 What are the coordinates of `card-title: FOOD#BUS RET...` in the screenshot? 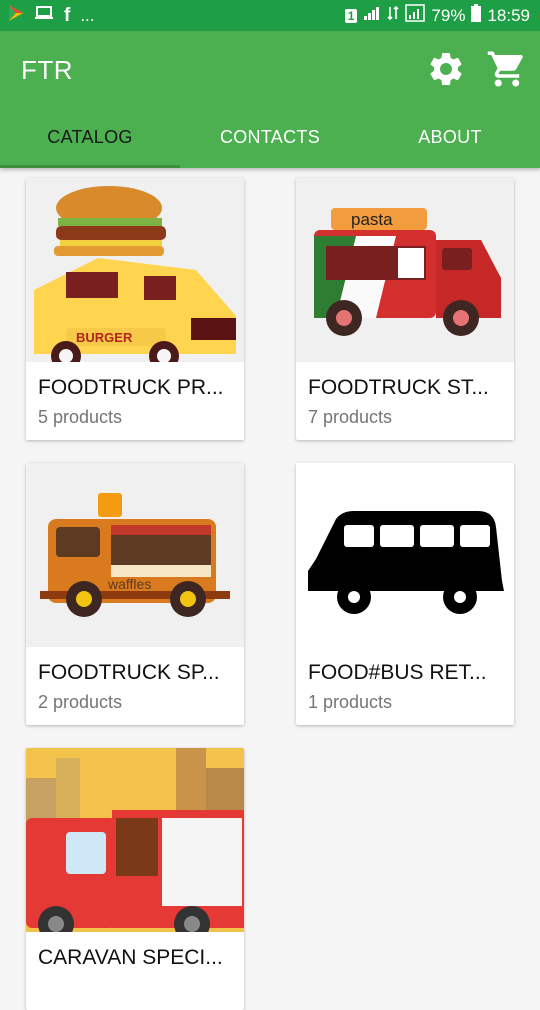 It's located at (397, 672).